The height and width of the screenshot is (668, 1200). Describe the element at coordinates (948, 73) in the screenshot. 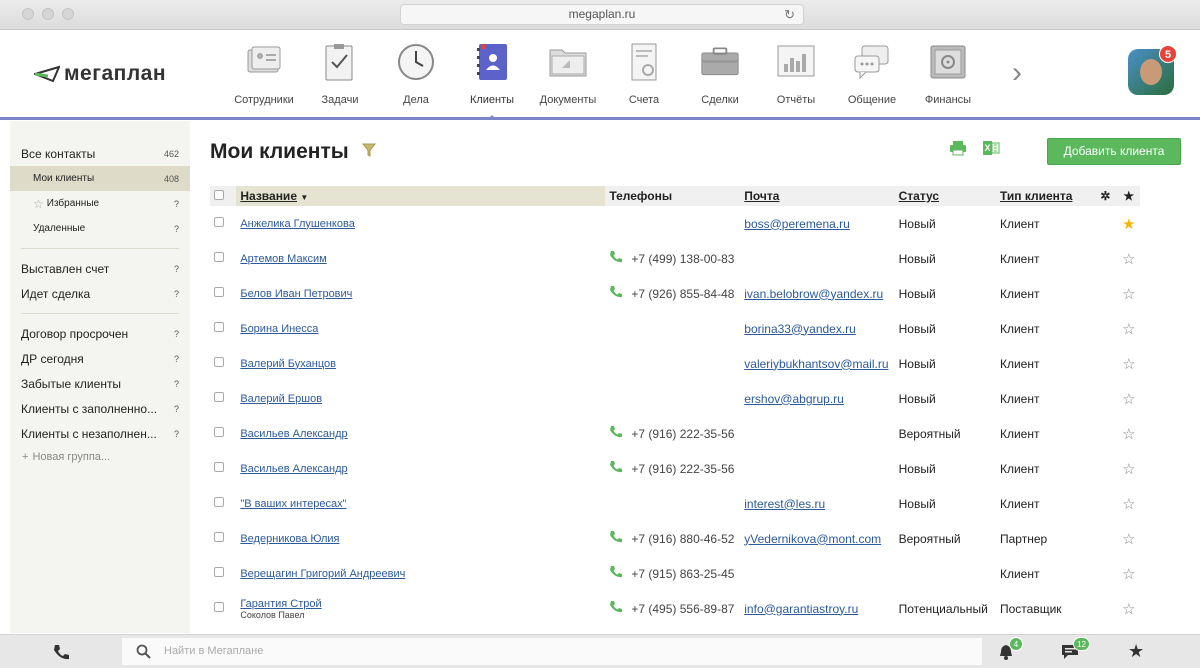

I see `nav-finance: Финансы` at that location.